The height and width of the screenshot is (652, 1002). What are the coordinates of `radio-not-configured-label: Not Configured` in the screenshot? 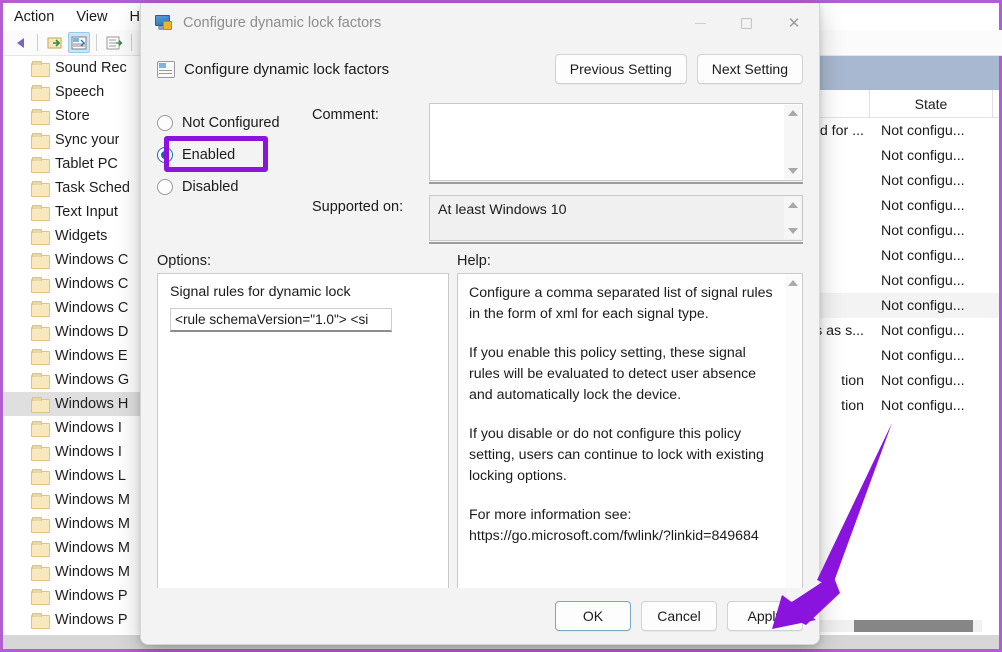 It's located at (231, 123).